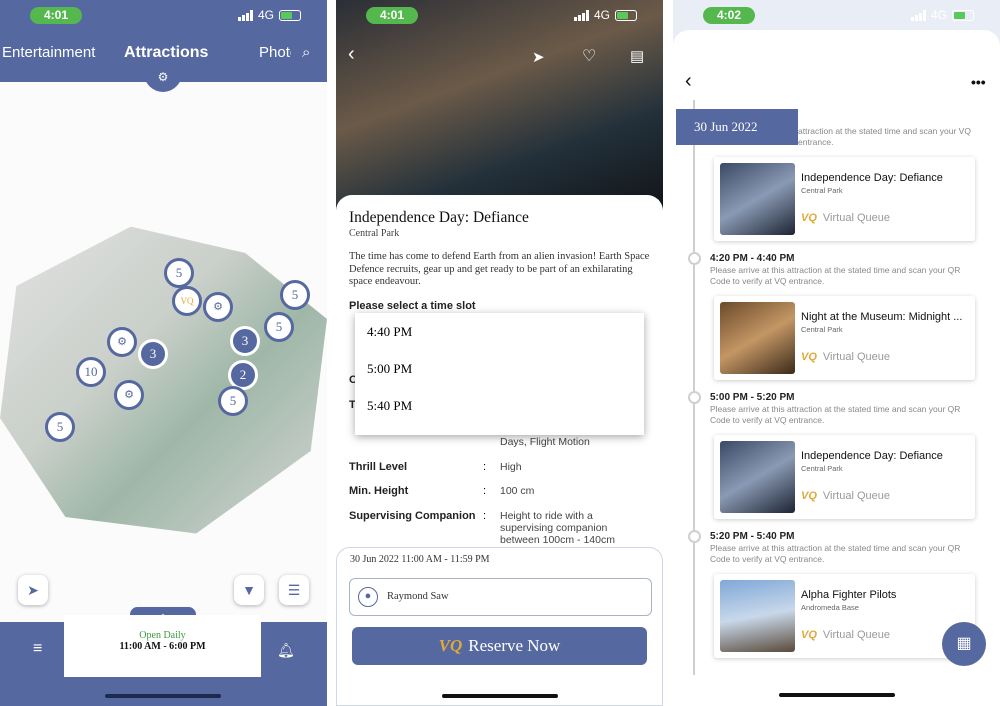 The image size is (1000, 706). What do you see at coordinates (163, 77) in the screenshot?
I see `ride-category-icon: ⚙` at bounding box center [163, 77].